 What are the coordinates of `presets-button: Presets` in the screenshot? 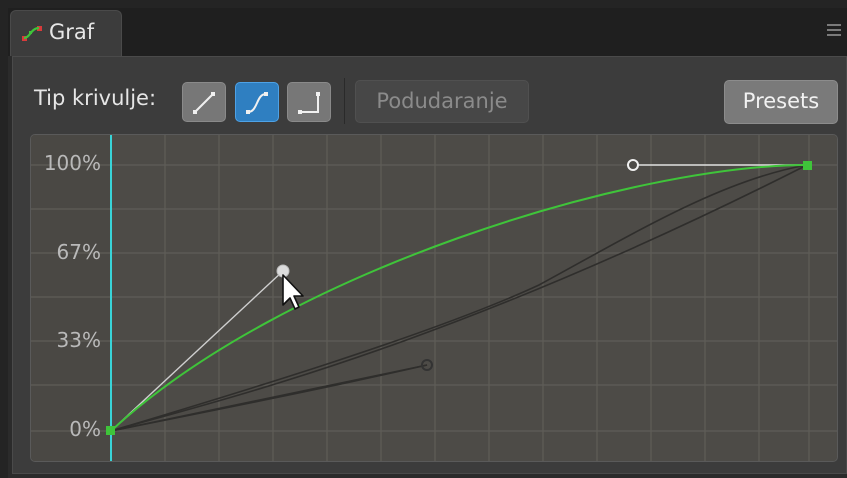 It's located at (781, 102).